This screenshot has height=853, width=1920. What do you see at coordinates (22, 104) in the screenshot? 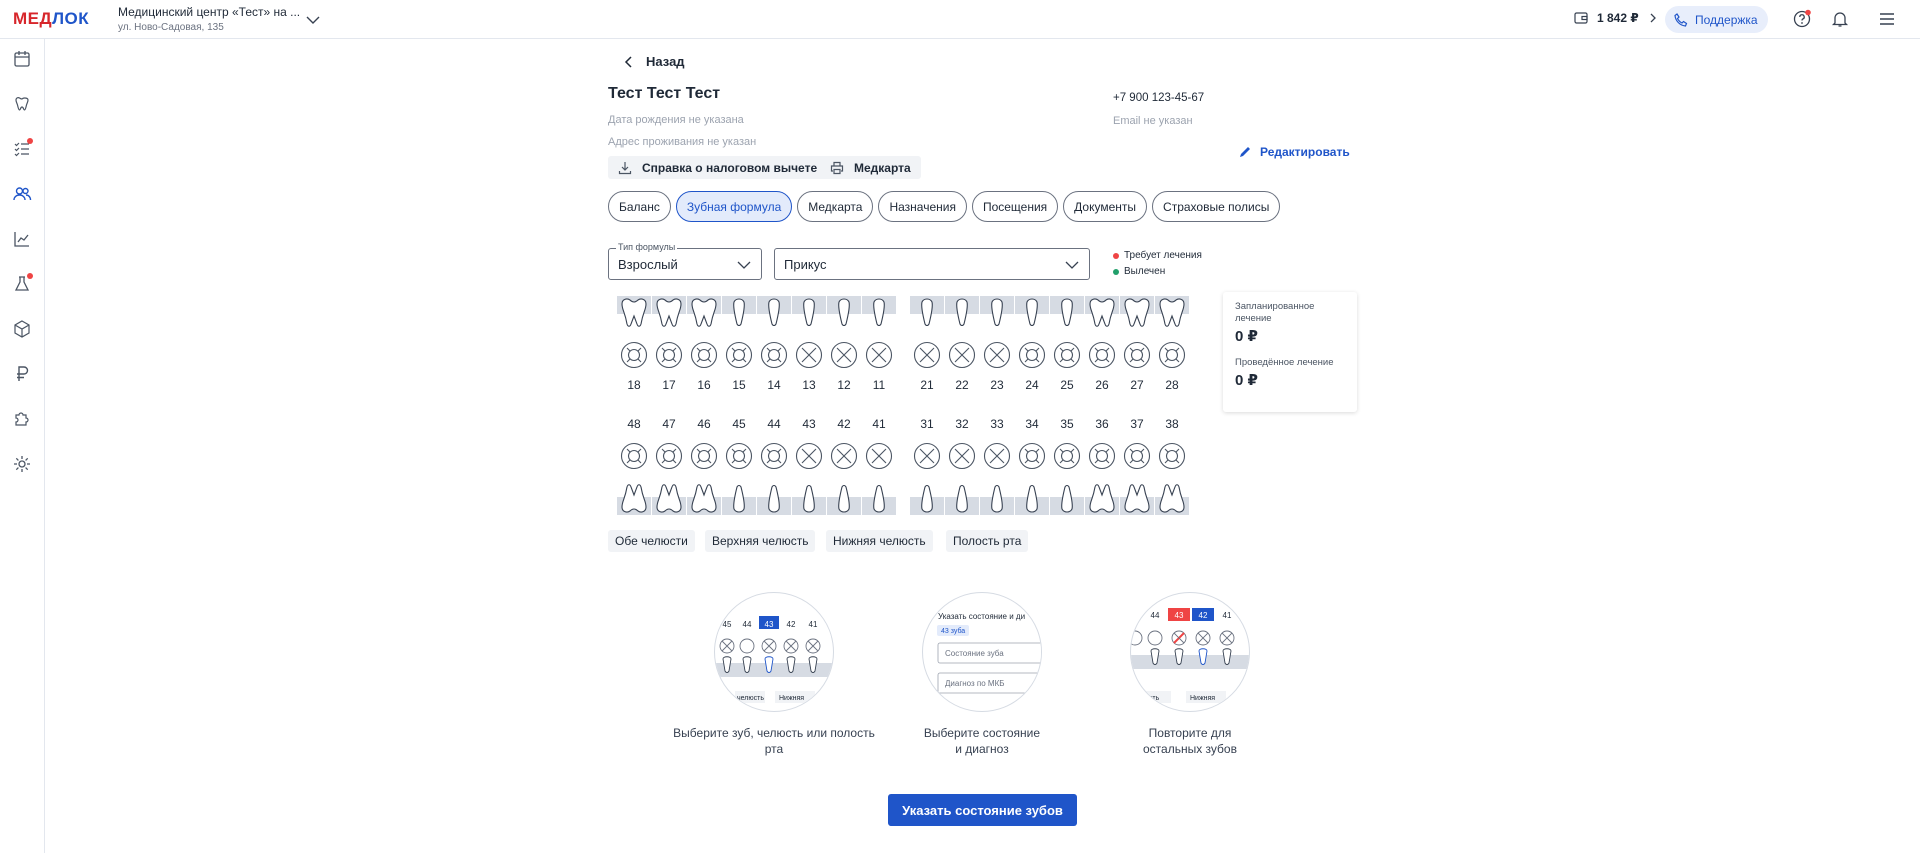
I see `sidebar-item-dental` at bounding box center [22, 104].